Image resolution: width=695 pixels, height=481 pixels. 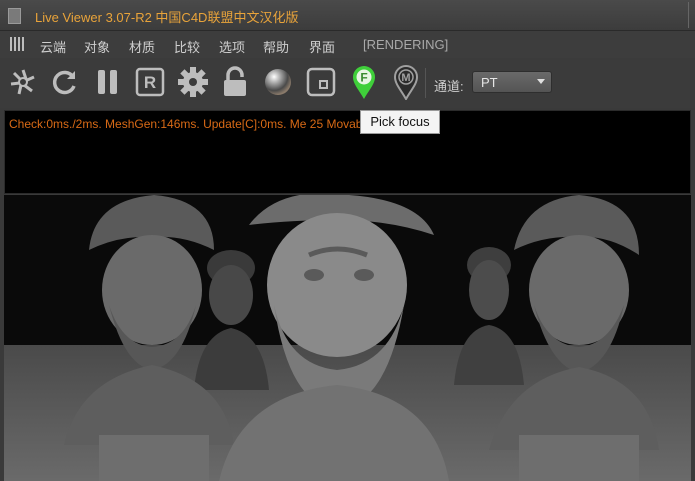 I want to click on settings-gear-icon, so click(x=193, y=82).